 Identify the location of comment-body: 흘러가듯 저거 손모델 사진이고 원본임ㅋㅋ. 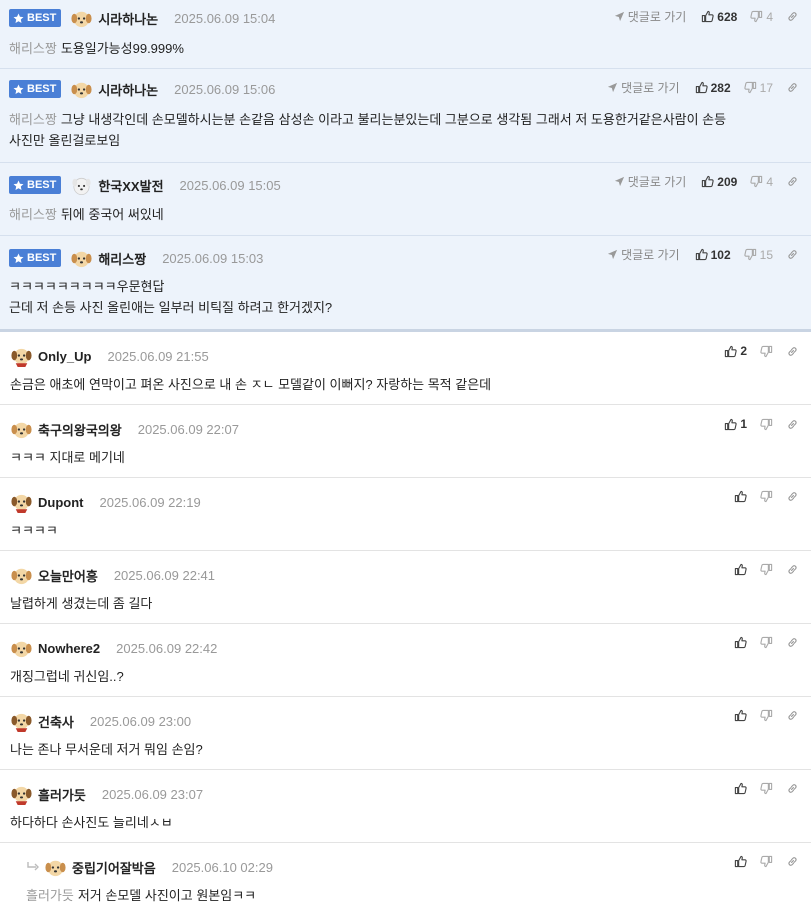
(141, 895).